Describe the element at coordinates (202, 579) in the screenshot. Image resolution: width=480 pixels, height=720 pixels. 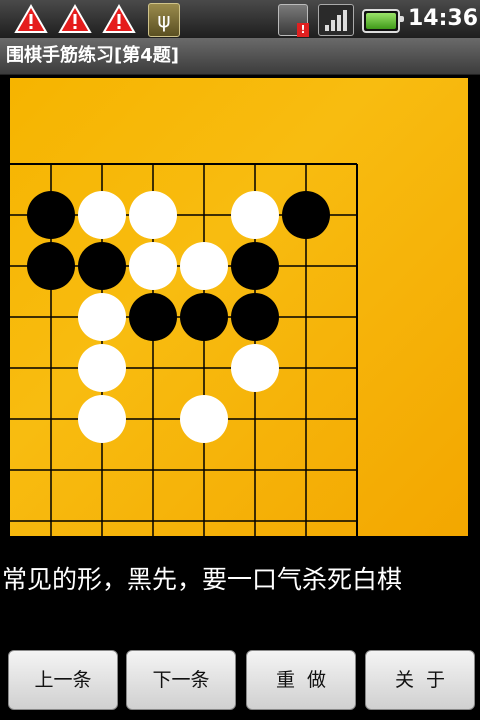
I see `problem-hint: 常见的形，黑先，要一口气杀死白棋` at that location.